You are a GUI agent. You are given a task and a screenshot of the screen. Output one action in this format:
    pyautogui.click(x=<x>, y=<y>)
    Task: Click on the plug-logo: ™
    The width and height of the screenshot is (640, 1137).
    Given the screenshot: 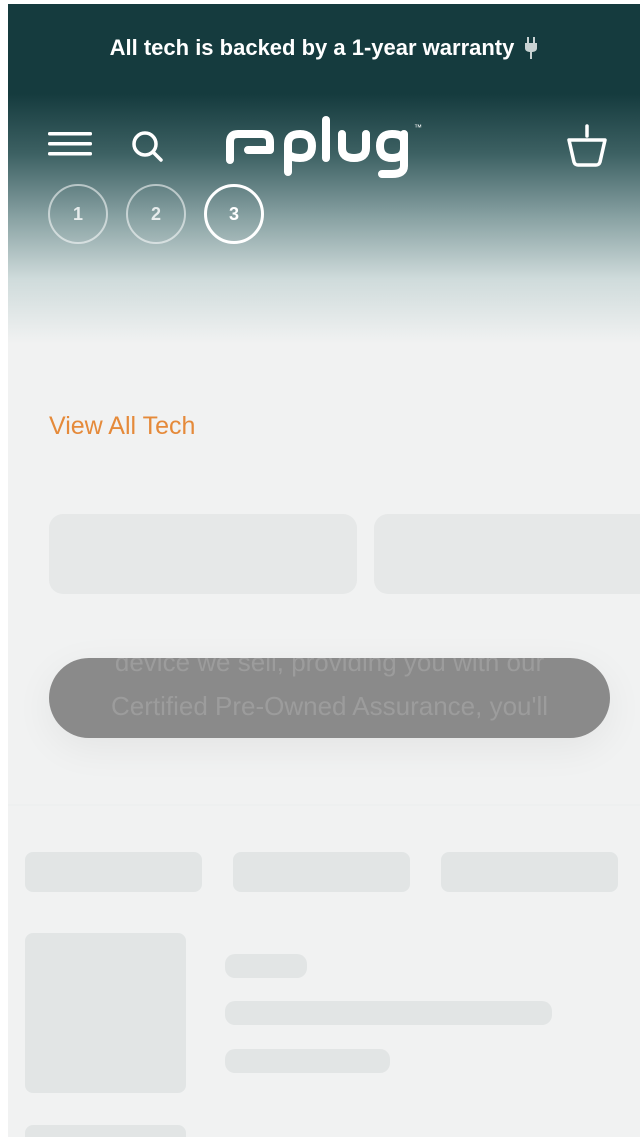 What is the action you would take?
    pyautogui.click(x=331, y=146)
    